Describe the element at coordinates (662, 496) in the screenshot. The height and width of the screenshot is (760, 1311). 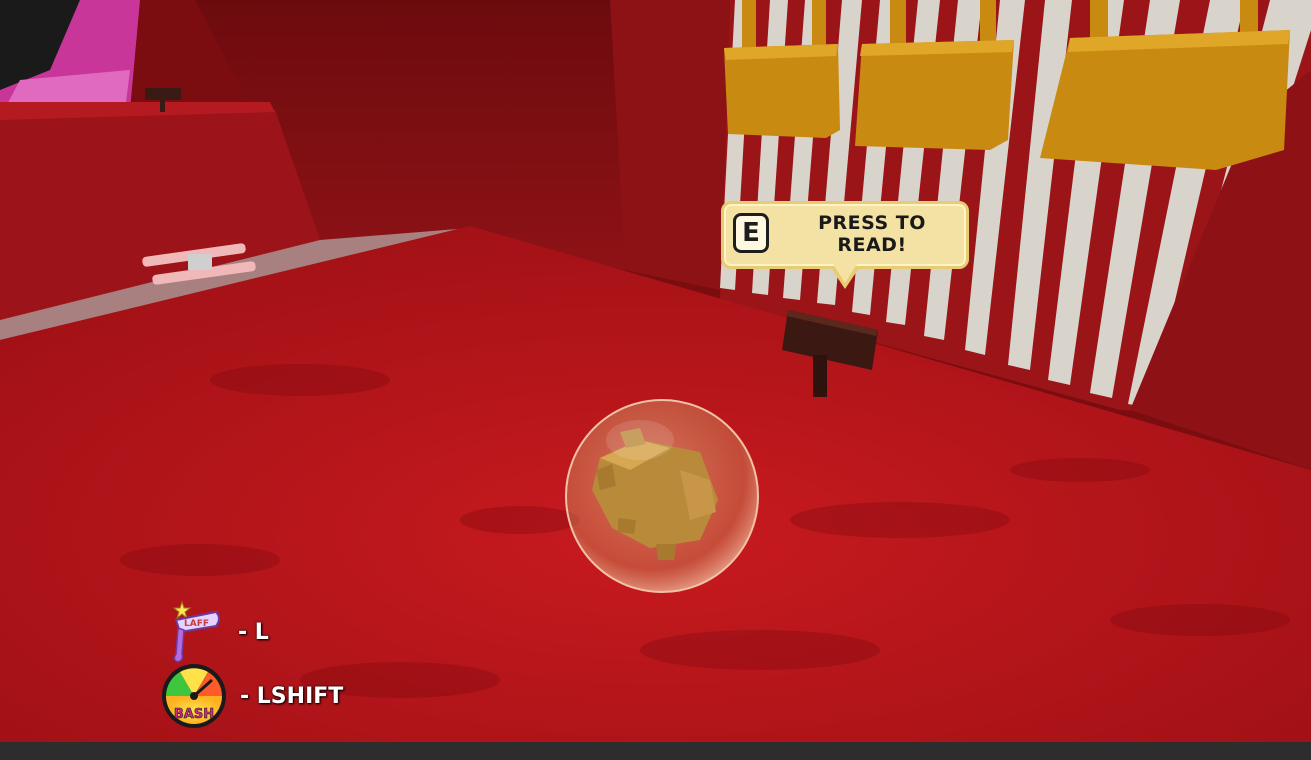
I see `hamster-ball` at that location.